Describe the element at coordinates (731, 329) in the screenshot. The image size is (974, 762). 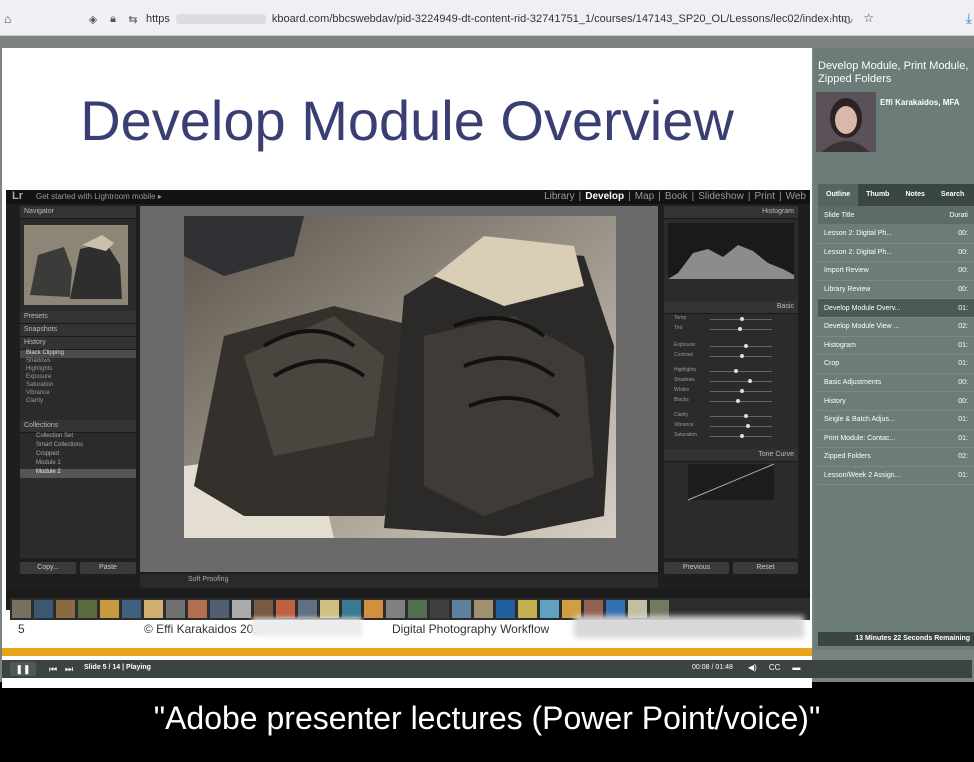
I see `slider-tint: Tint` at that location.